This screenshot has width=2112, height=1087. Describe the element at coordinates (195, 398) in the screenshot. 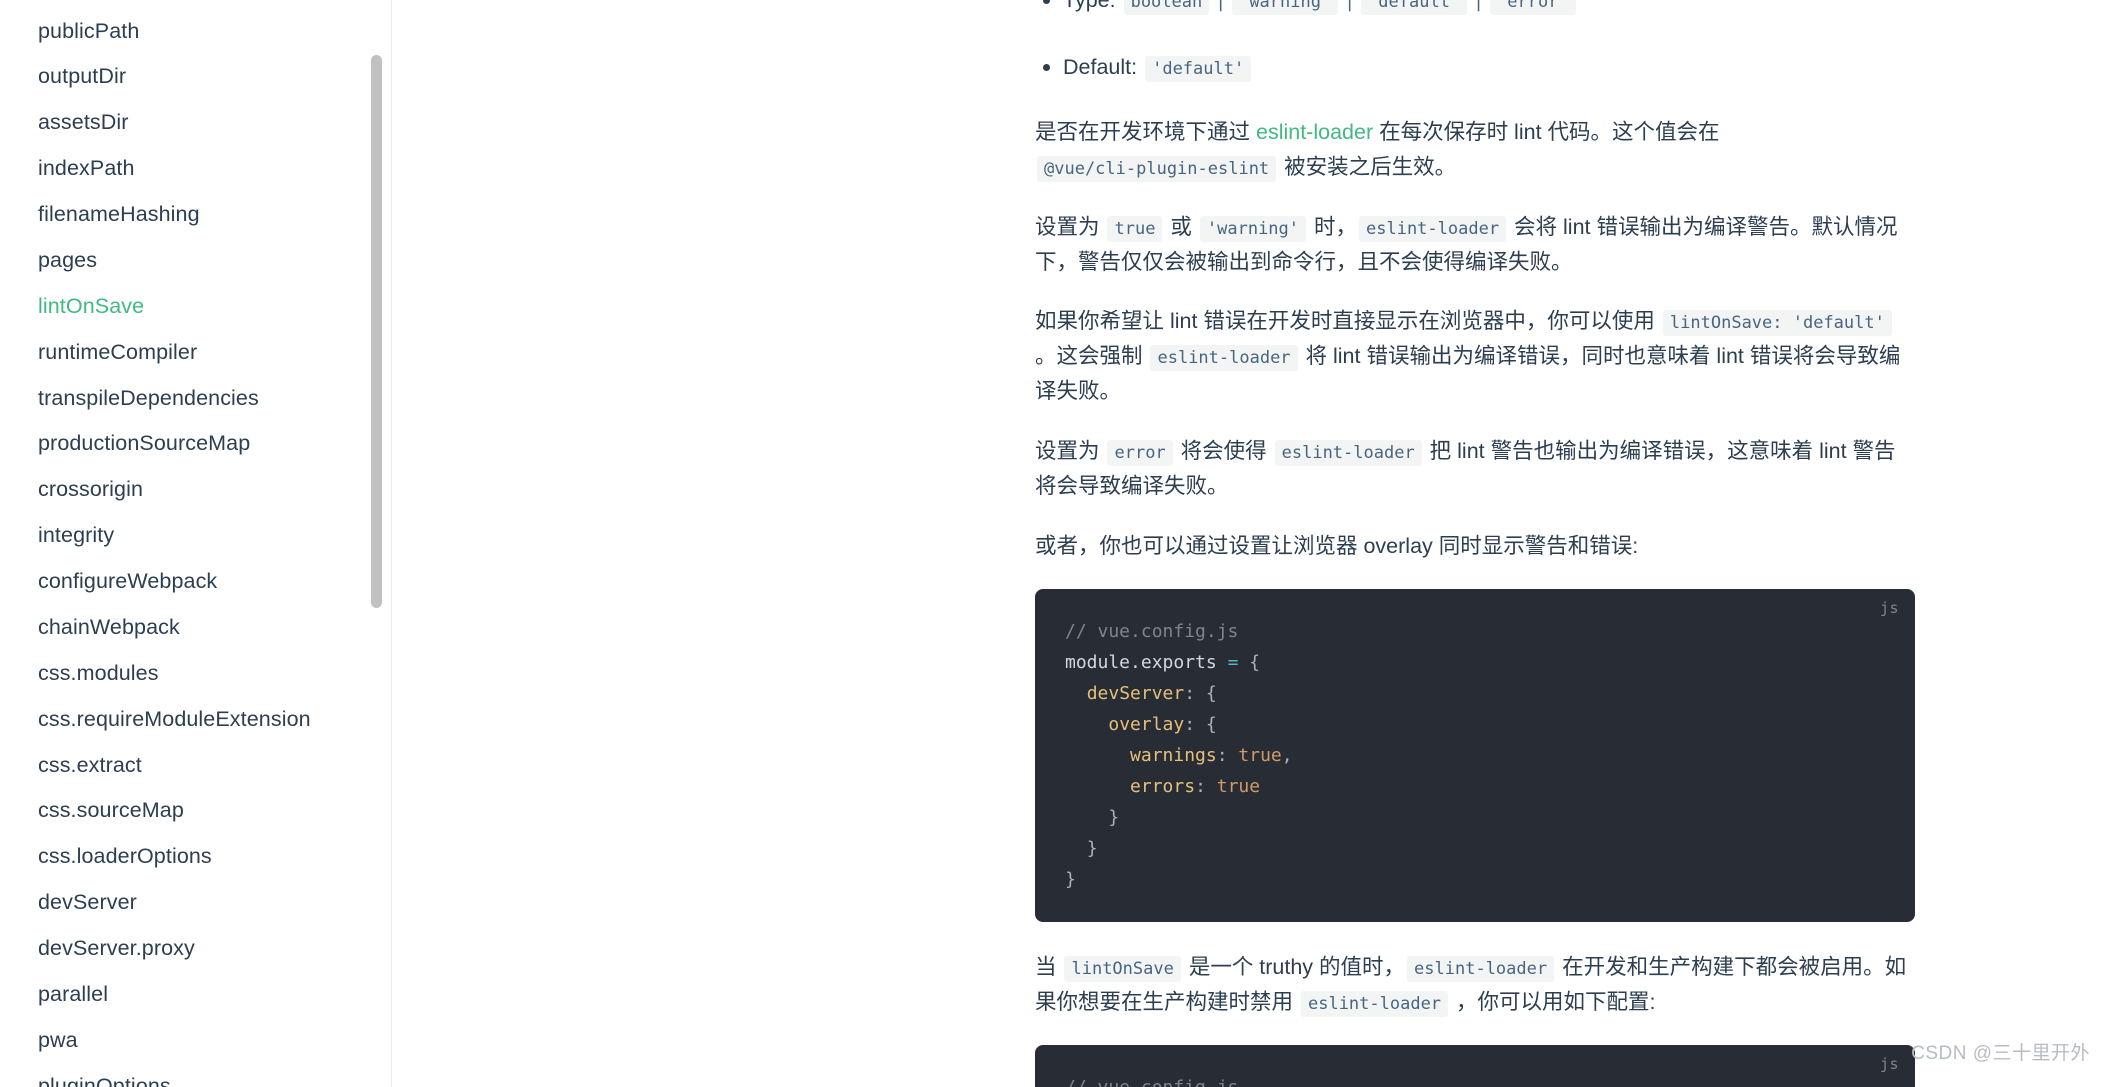

I see `sidebar-item-transpileDependencies: transpileDependencies` at that location.